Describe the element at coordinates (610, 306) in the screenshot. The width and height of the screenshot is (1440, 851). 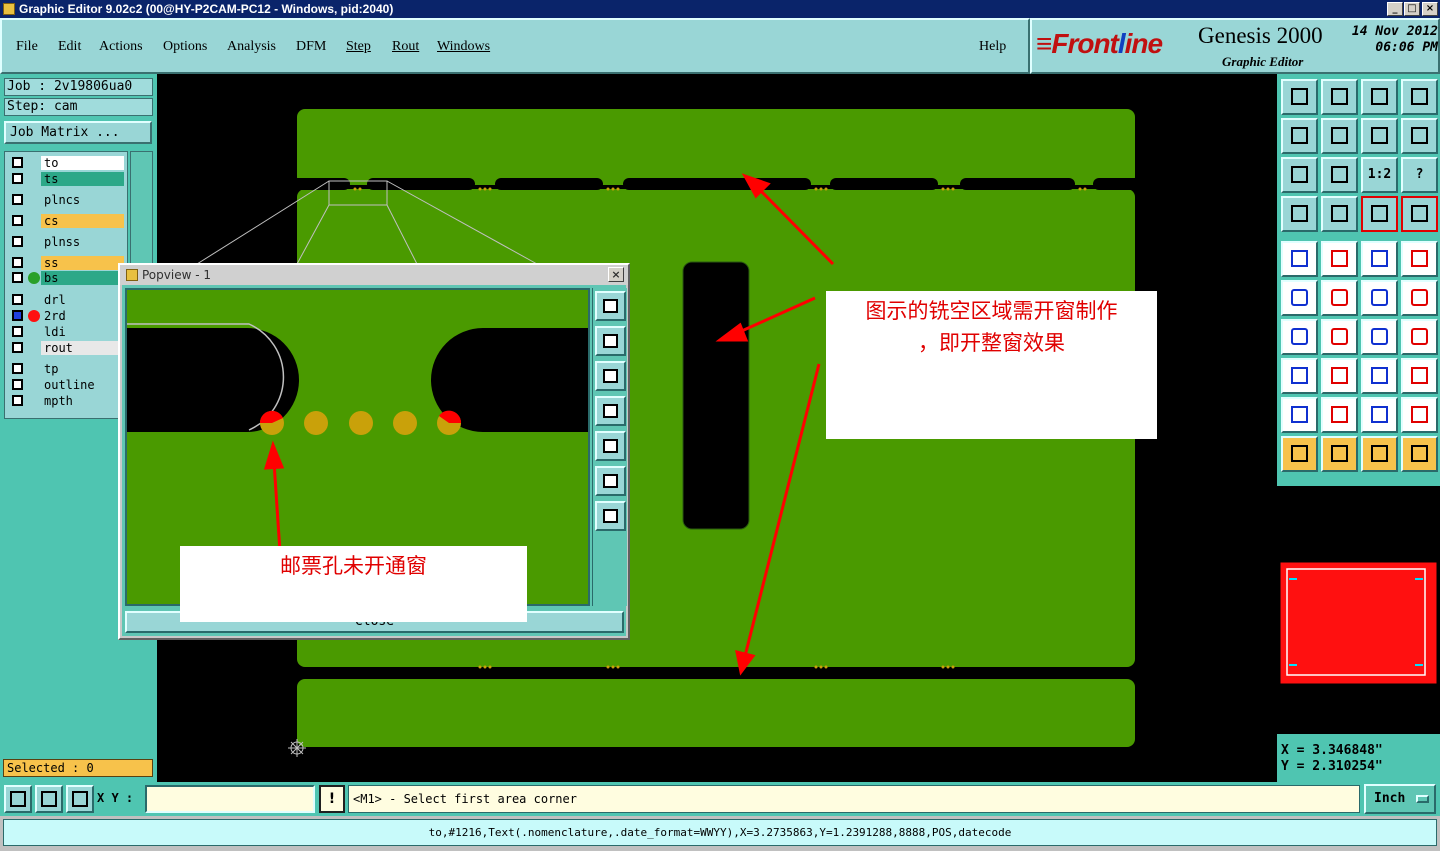
I see `popview-zoom-icon` at that location.